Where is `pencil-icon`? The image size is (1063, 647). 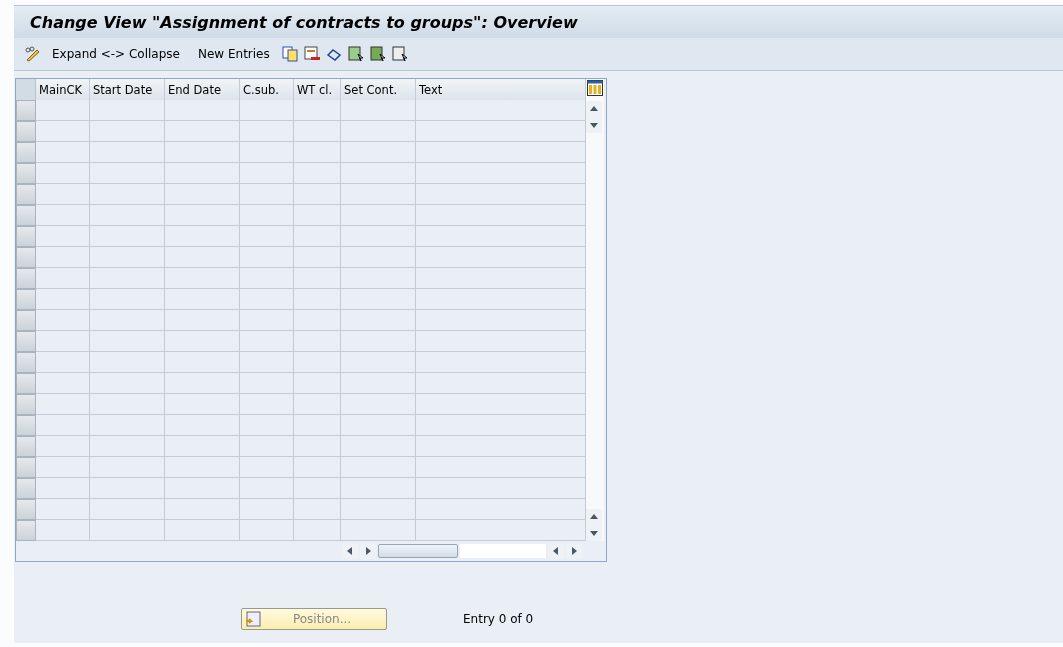 pencil-icon is located at coordinates (32, 54).